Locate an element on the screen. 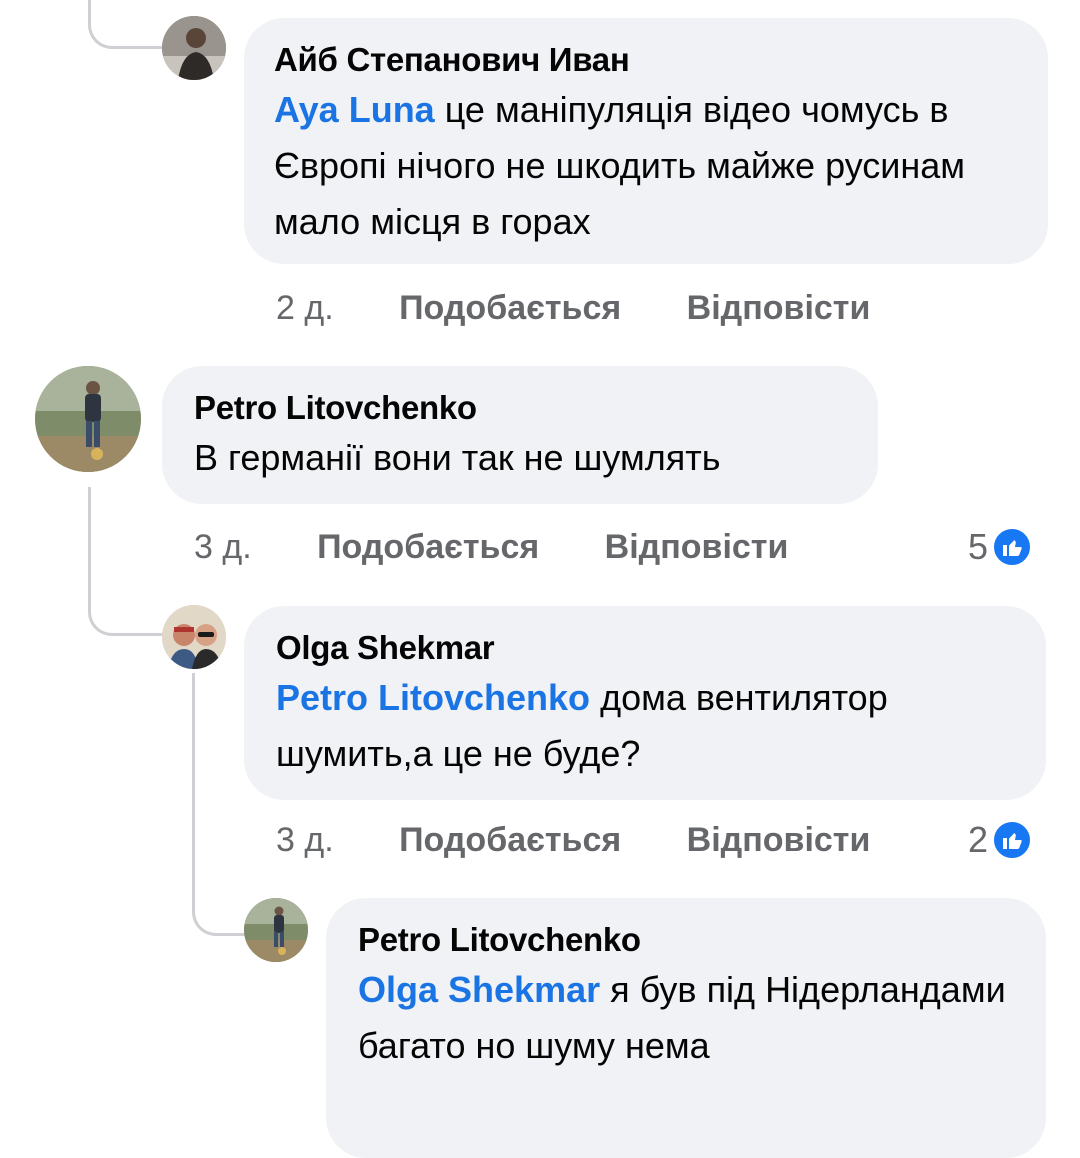 This screenshot has height=1158, width=1080. mention-link: Petro Litovchenko is located at coordinates (433, 697).